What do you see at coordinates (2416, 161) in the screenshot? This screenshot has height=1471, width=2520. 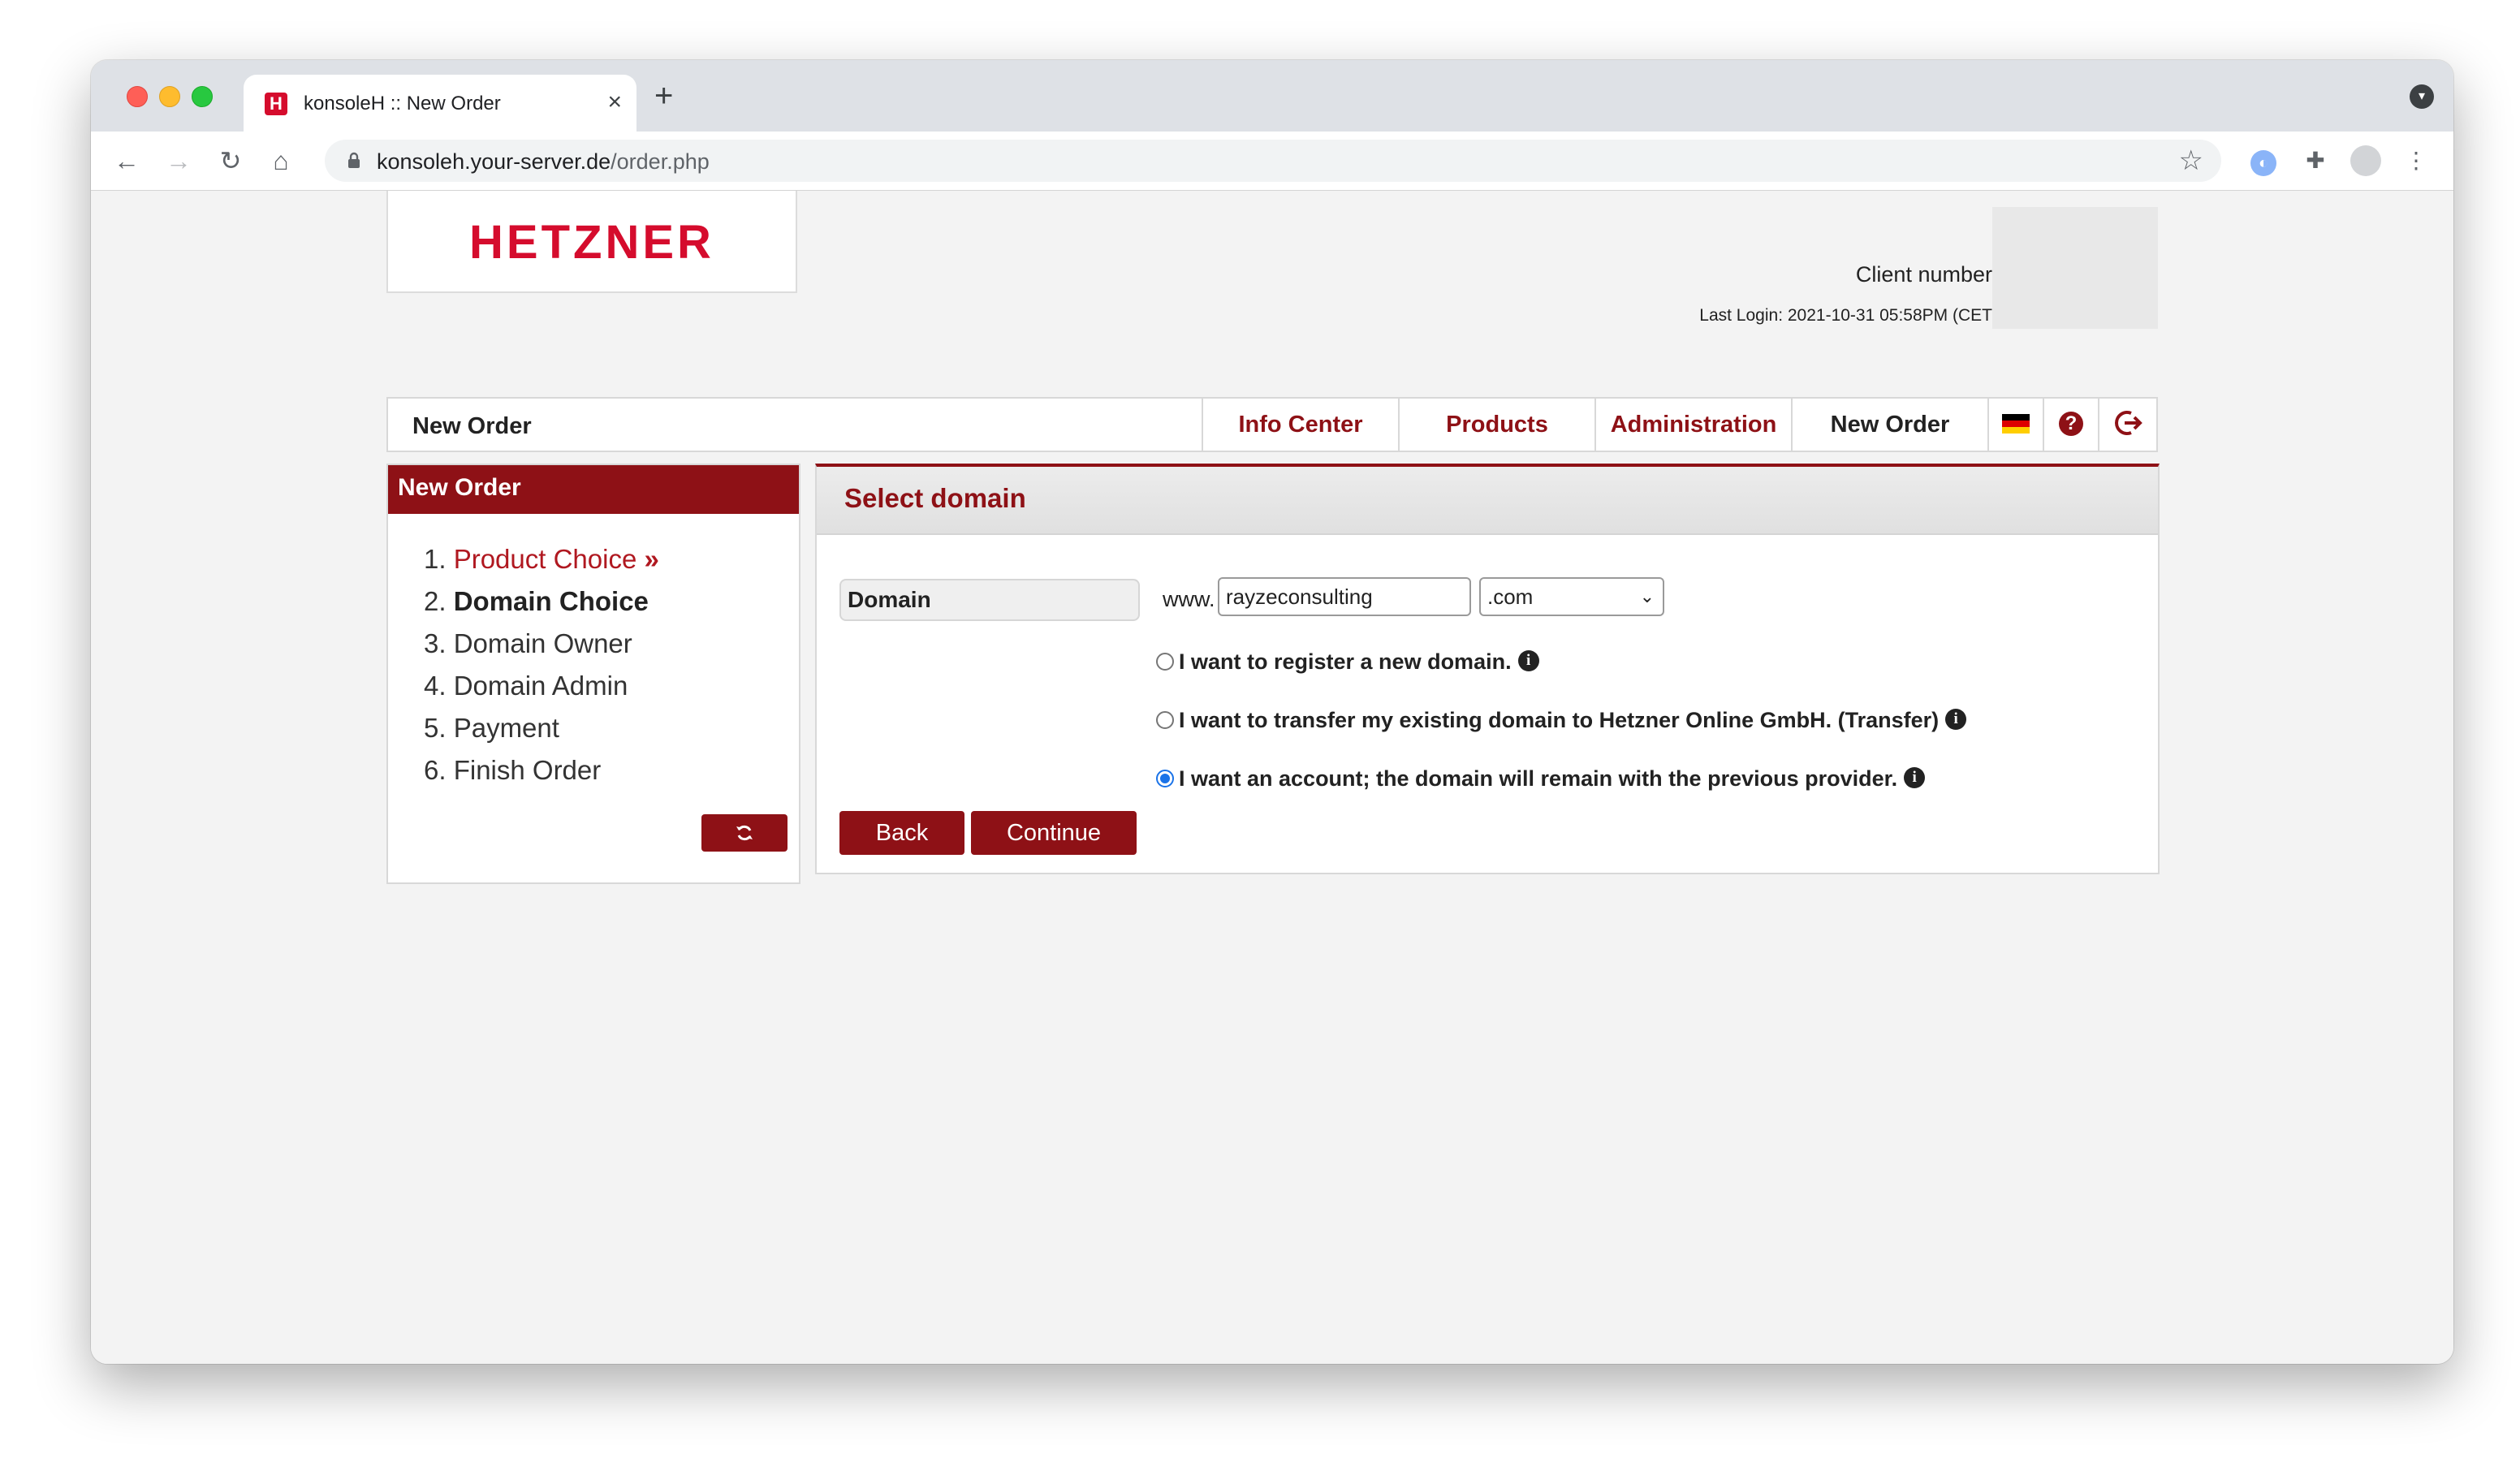 I see `browser-menu-icon: ⋮` at bounding box center [2416, 161].